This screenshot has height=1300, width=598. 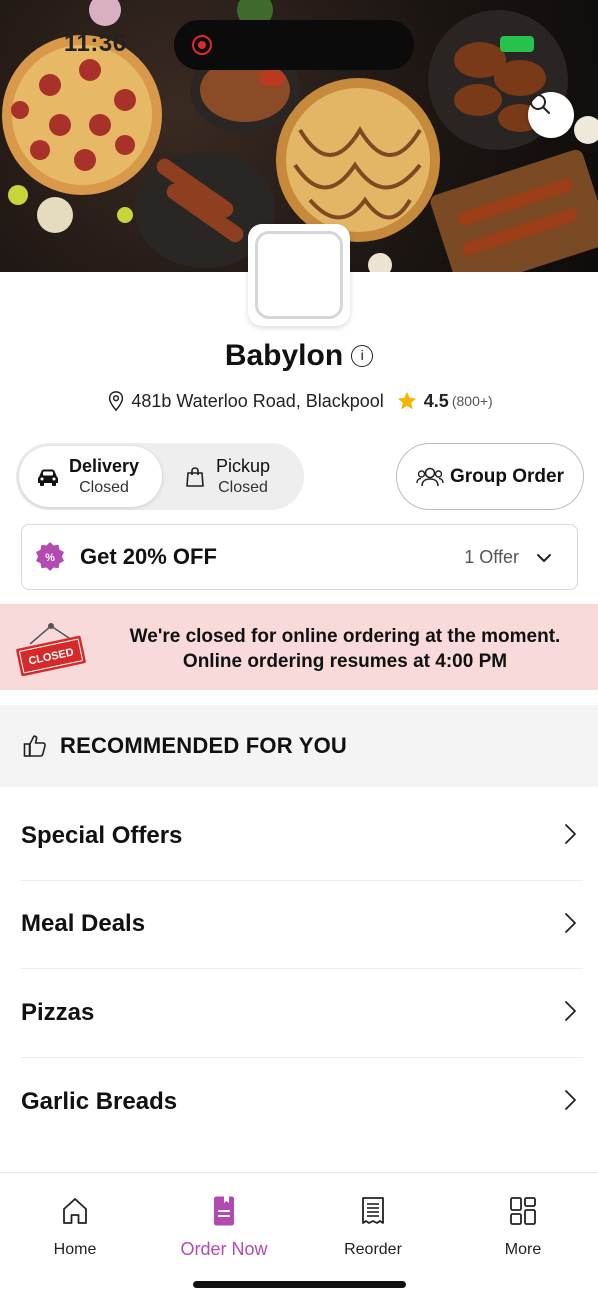 I want to click on pickup-option: Pickup Closed, so click(x=233, y=476).